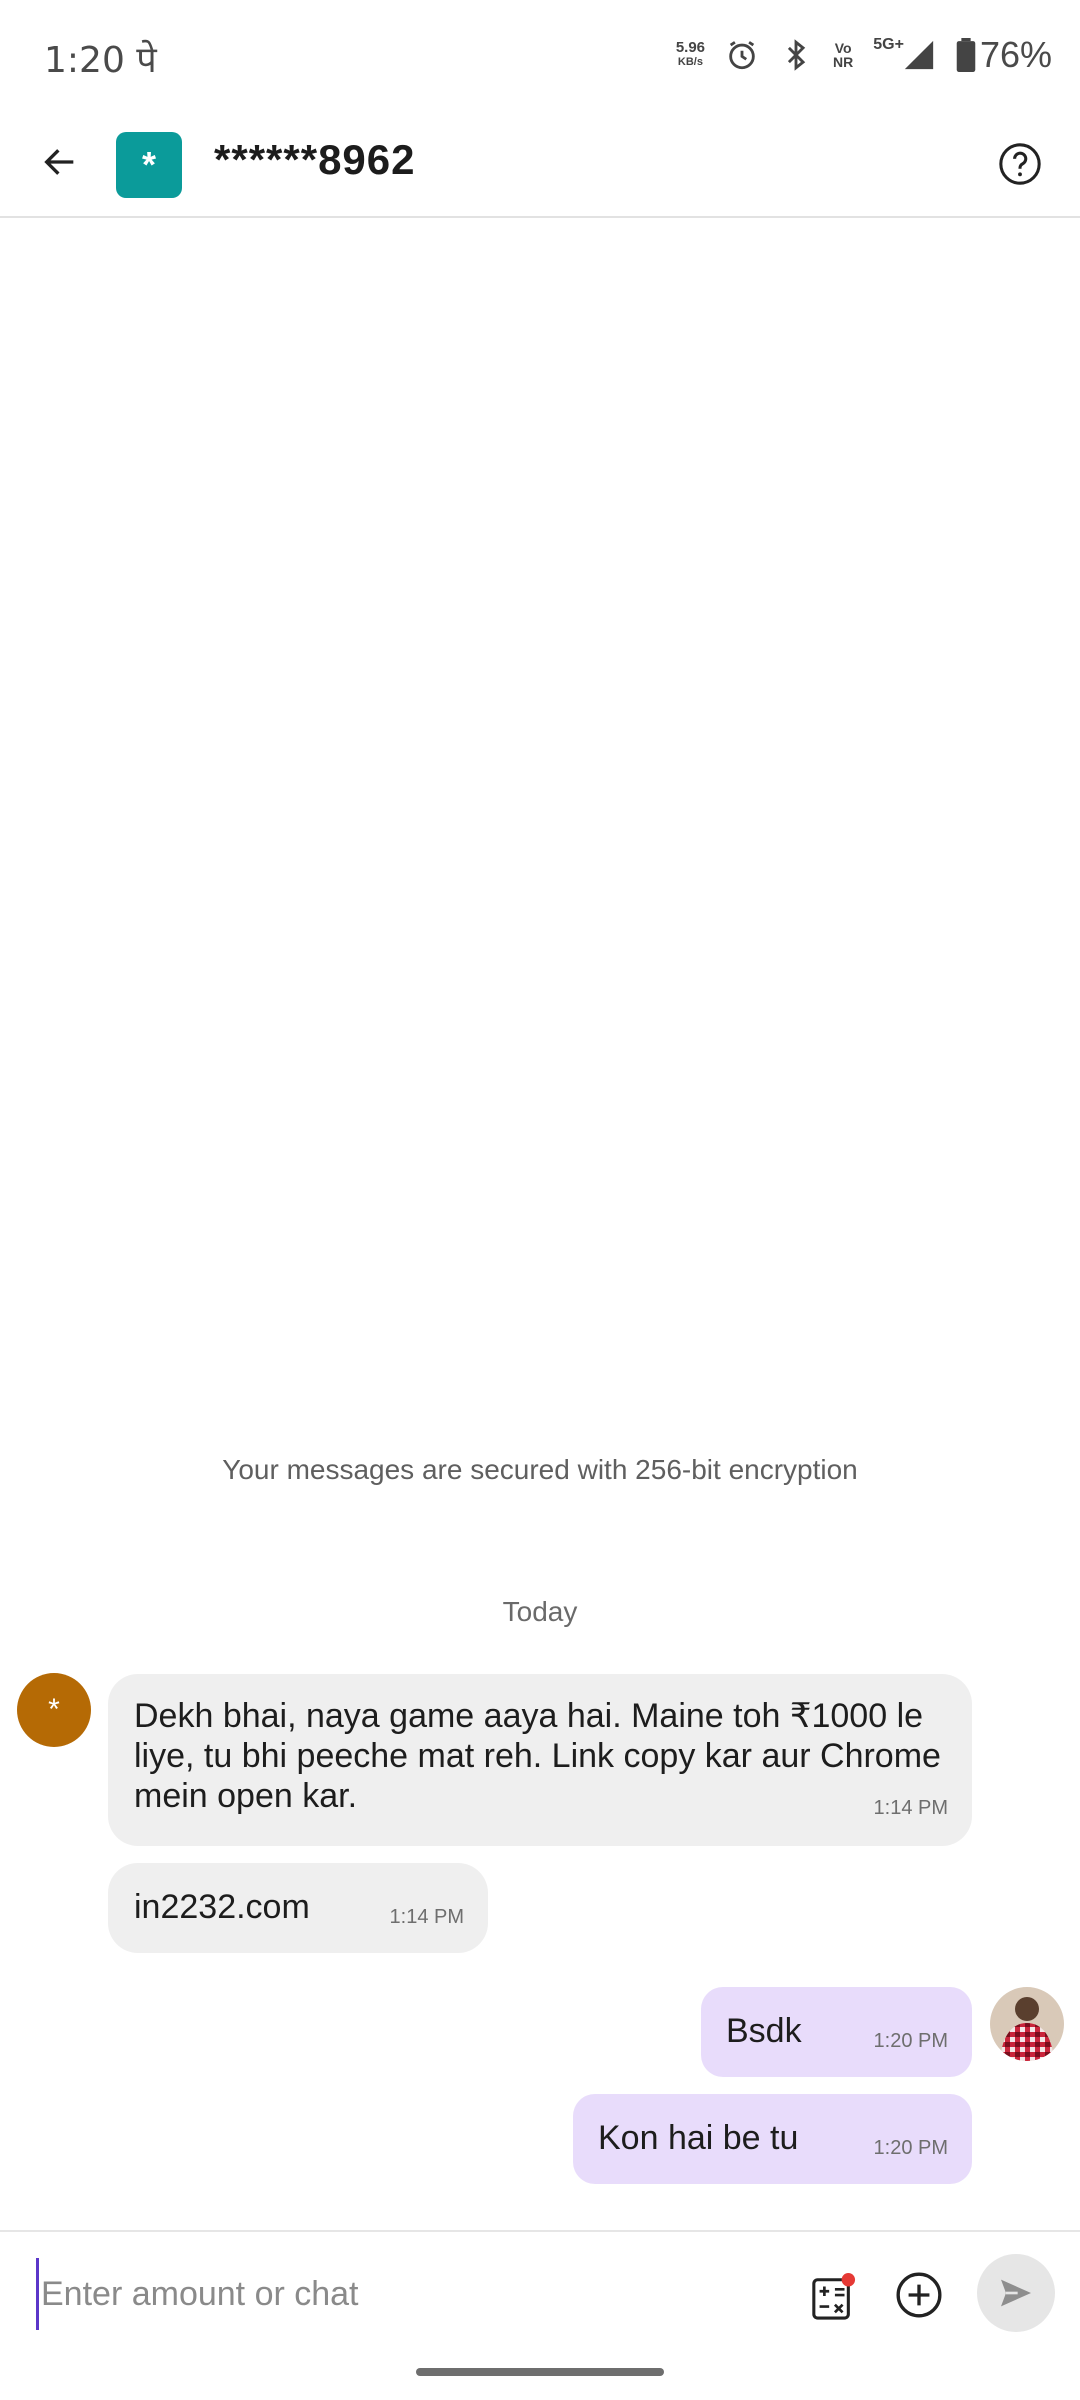  I want to click on composer-bar, so click(540, 2293).